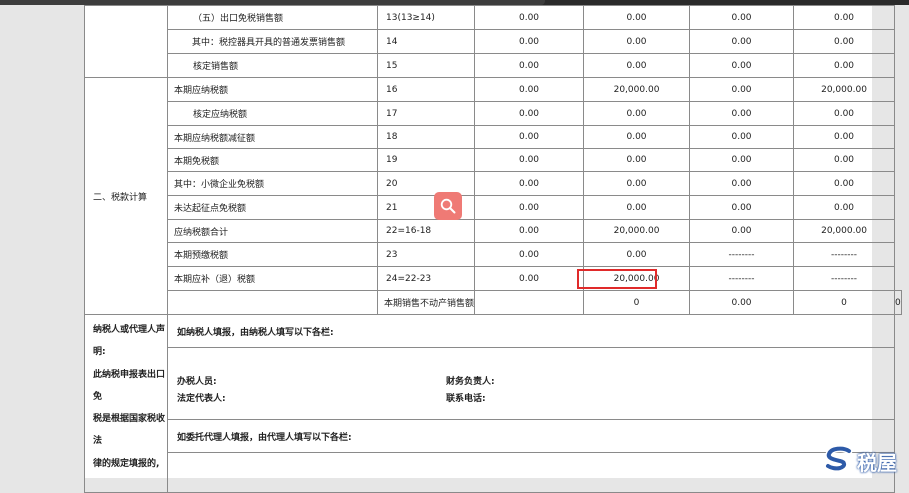 The width and height of the screenshot is (909, 493). What do you see at coordinates (201, 399) in the screenshot?
I see `legal-rep-label: 法定代表人:` at bounding box center [201, 399].